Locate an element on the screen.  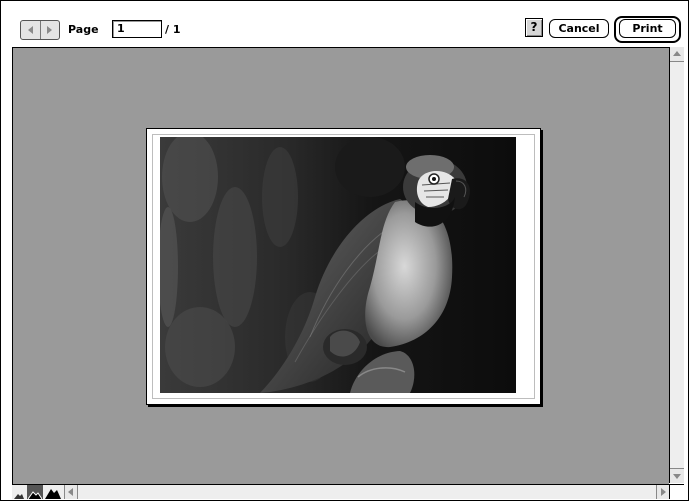
vertical-scrollbar is located at coordinates (676, 265).